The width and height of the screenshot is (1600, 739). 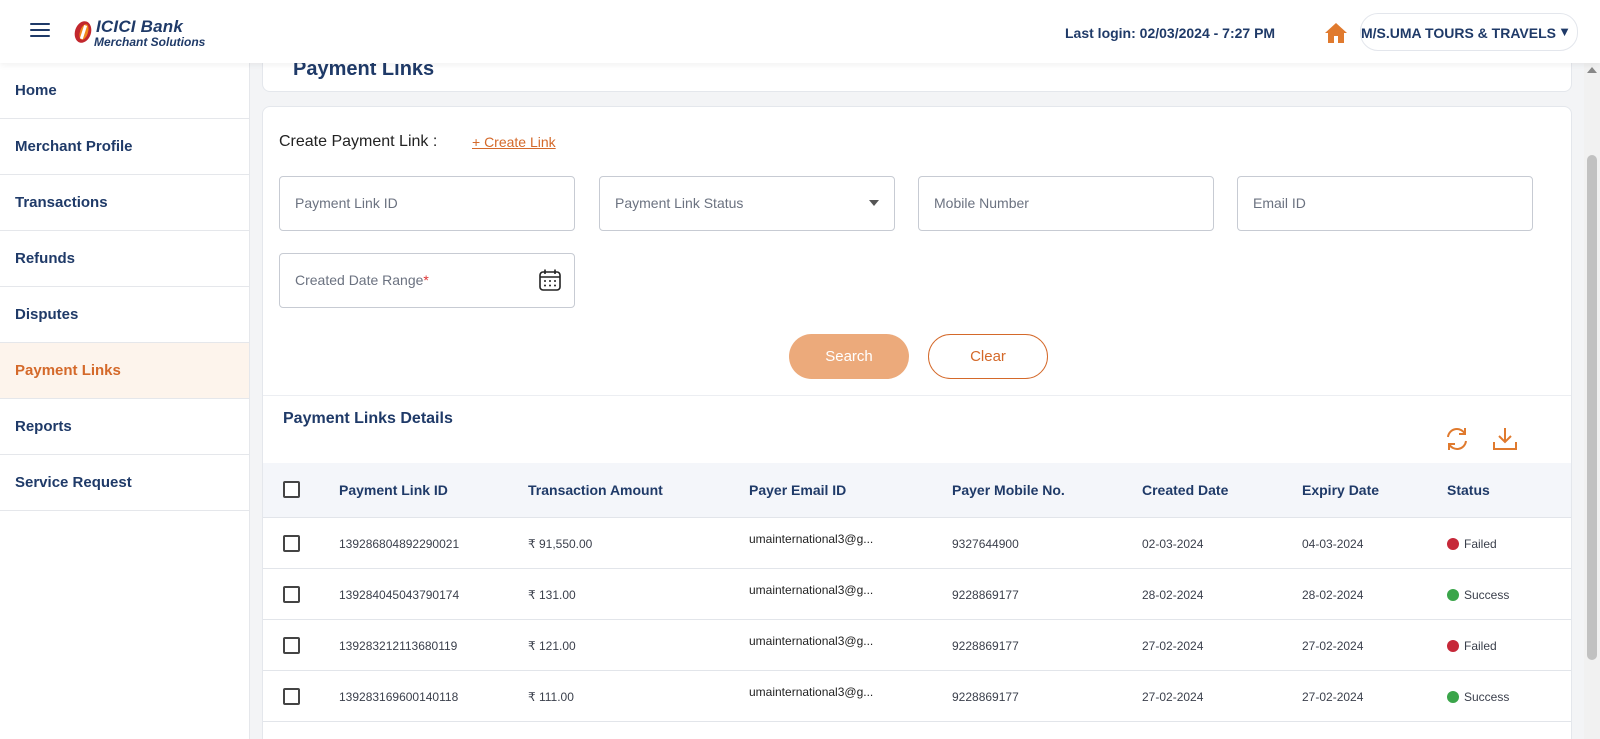 I want to click on clear-button: Clear, so click(x=988, y=356).